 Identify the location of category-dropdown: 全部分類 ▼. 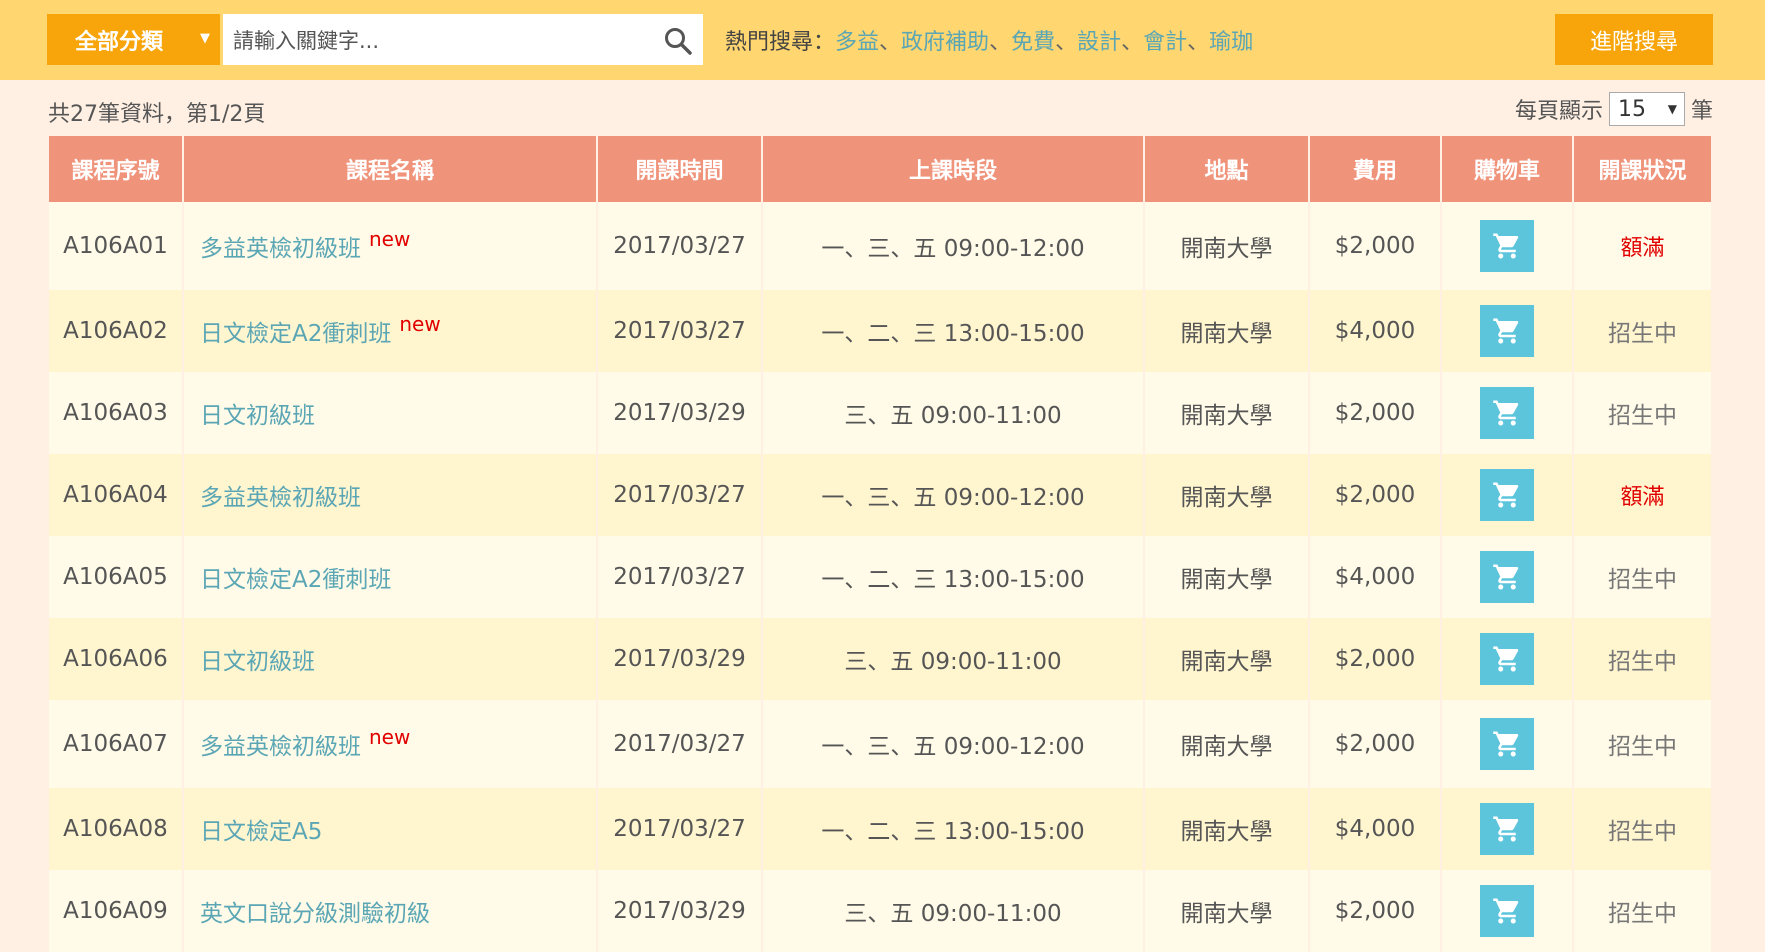
(133, 39).